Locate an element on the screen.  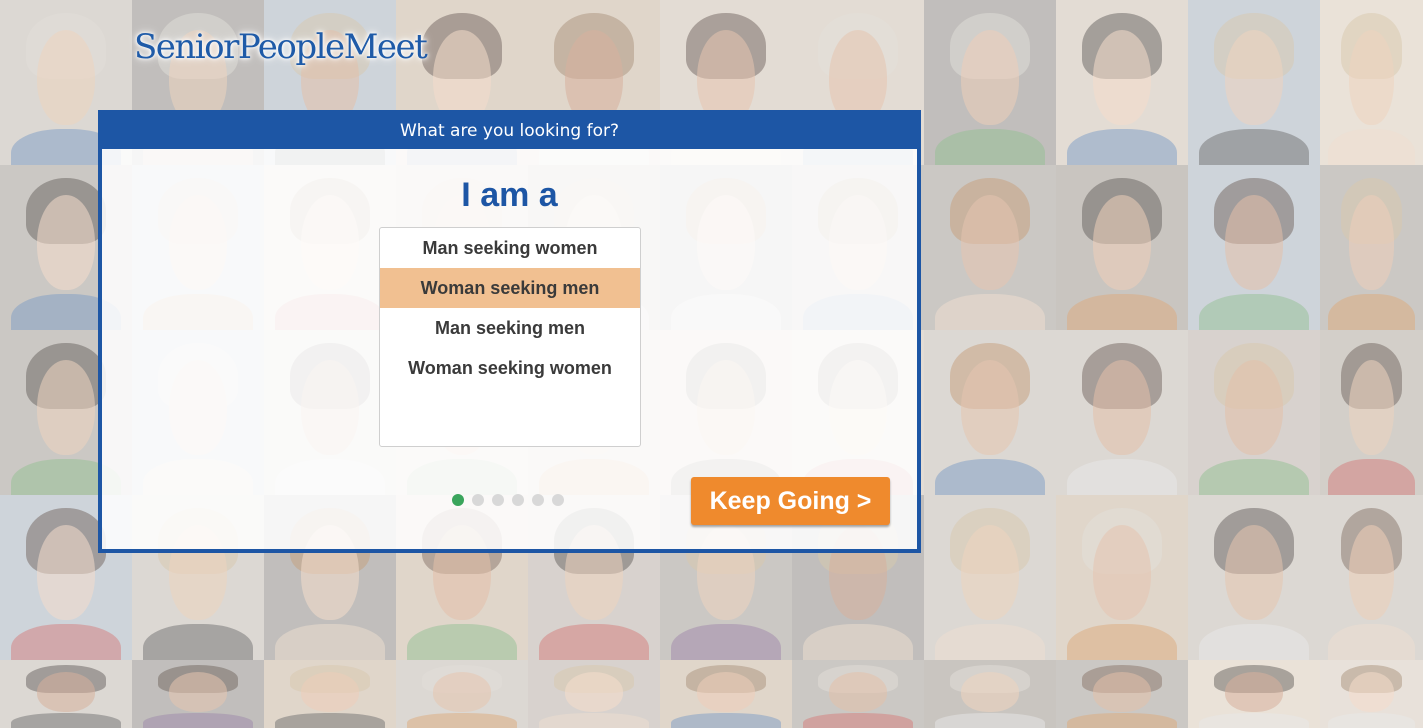
option-man-seeking-women: Man seeking women is located at coordinates (510, 248).